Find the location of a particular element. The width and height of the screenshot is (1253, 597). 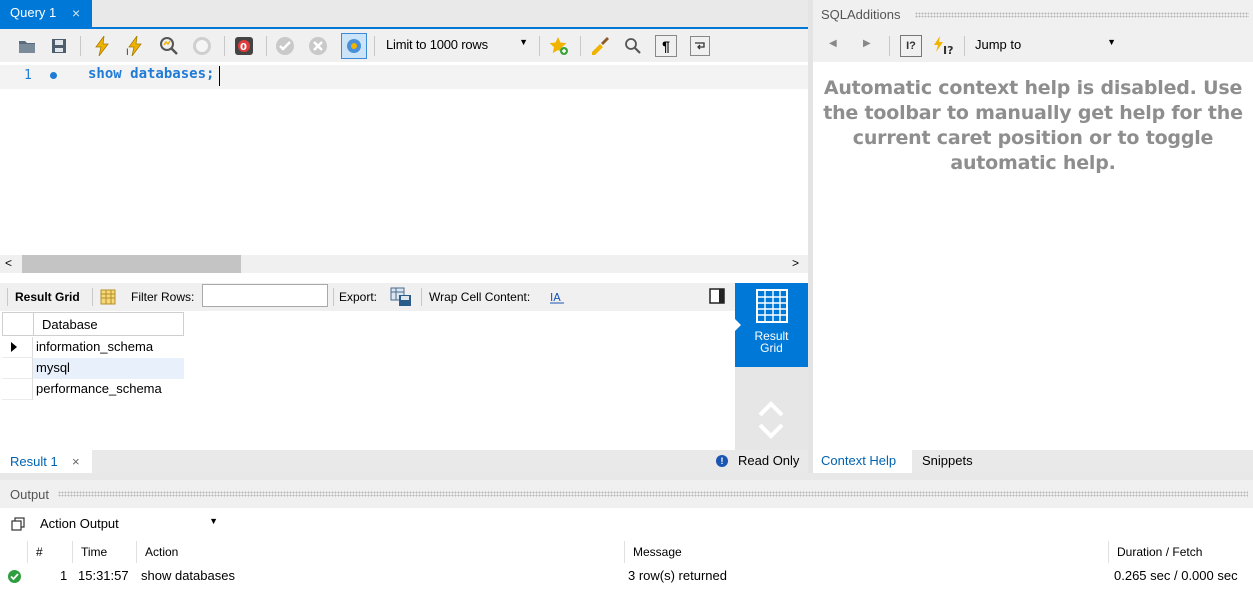

table-row: information_schema is located at coordinates (93, 347).